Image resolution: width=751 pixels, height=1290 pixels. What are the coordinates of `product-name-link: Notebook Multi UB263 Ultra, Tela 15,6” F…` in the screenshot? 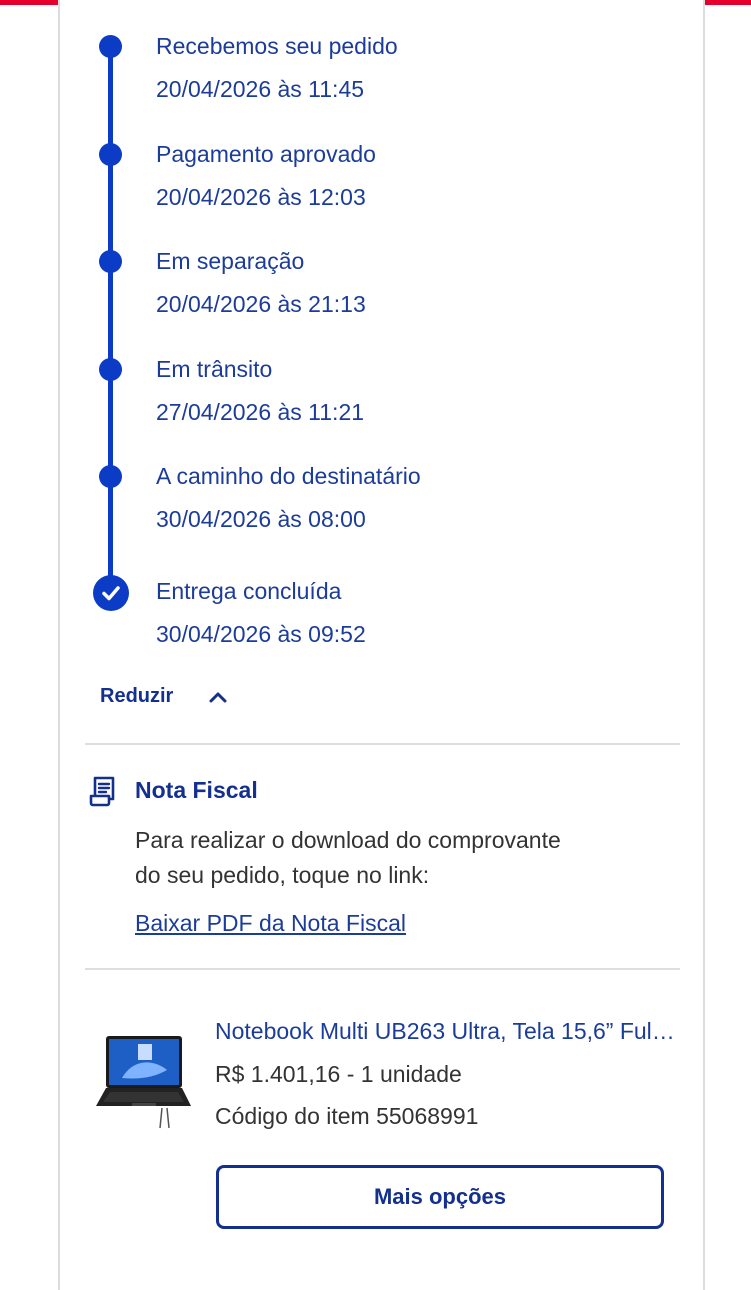 It's located at (446, 1031).